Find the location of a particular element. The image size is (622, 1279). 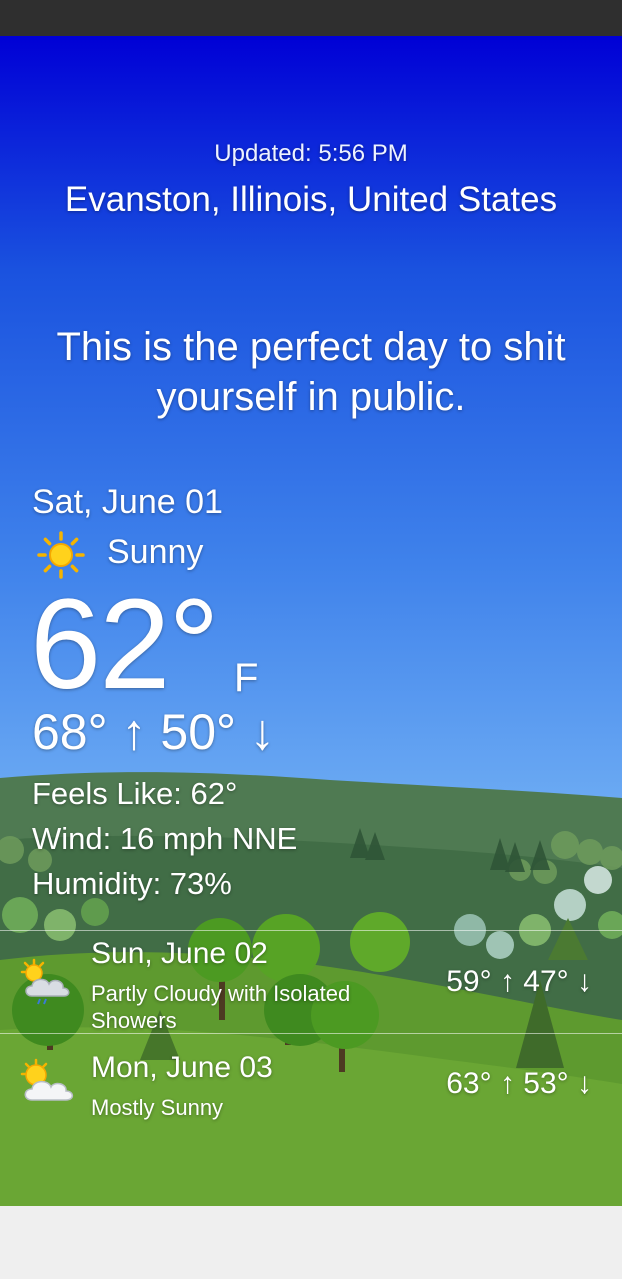

wind-info: Wind: 16 mph NNE is located at coordinates (165, 838).